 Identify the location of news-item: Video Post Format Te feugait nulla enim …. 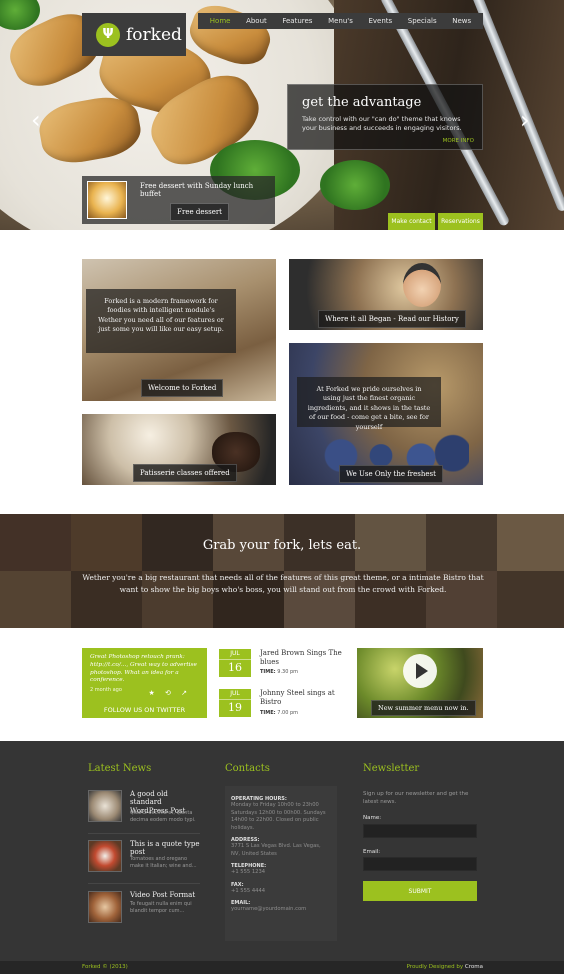
(144, 911).